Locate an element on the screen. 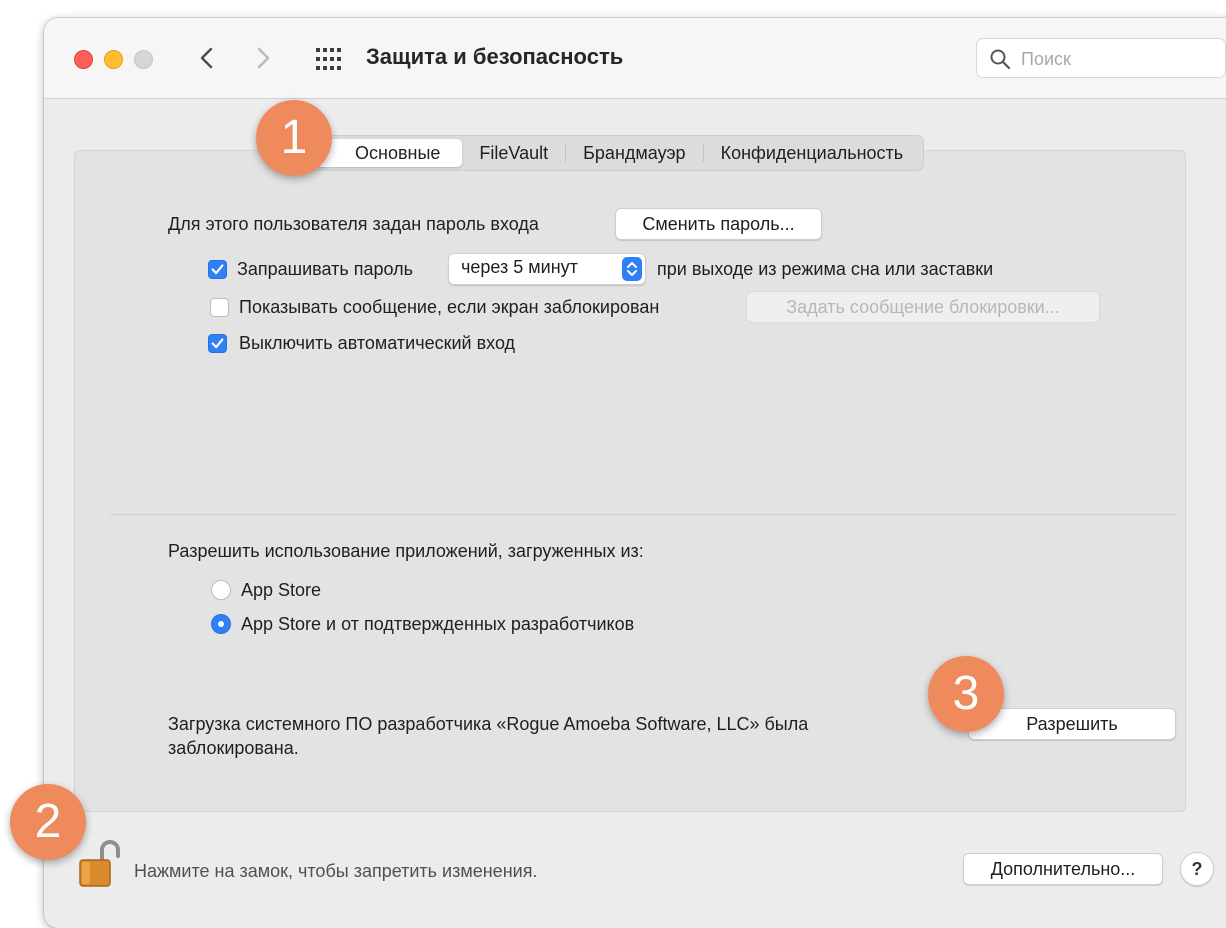 This screenshot has height=928, width=1226. tab-privacy: Конфиденциальность is located at coordinates (812, 153).